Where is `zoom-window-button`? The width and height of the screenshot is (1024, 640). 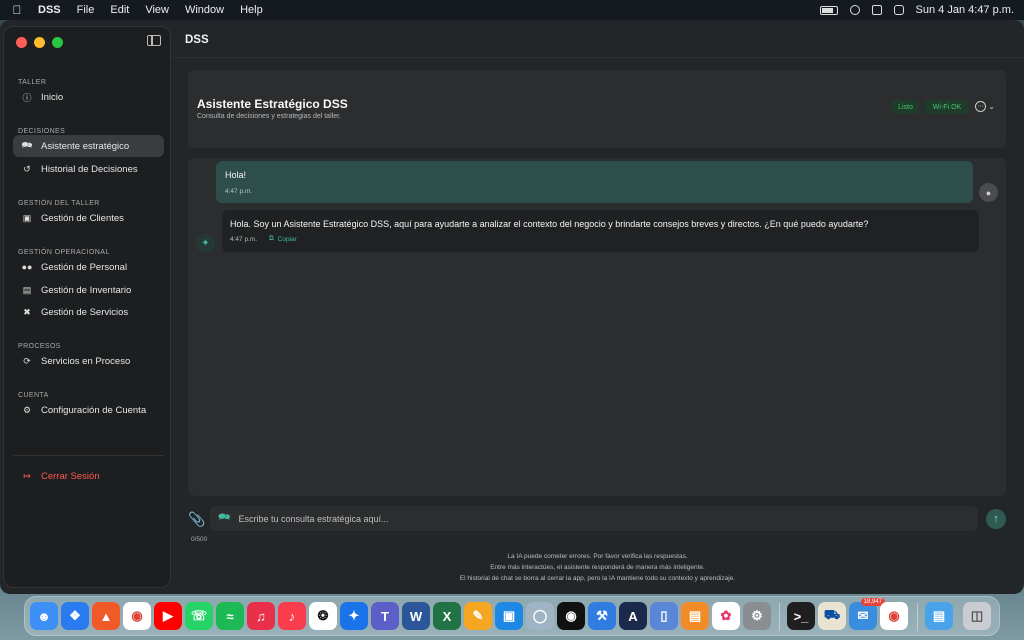 zoom-window-button is located at coordinates (57, 42).